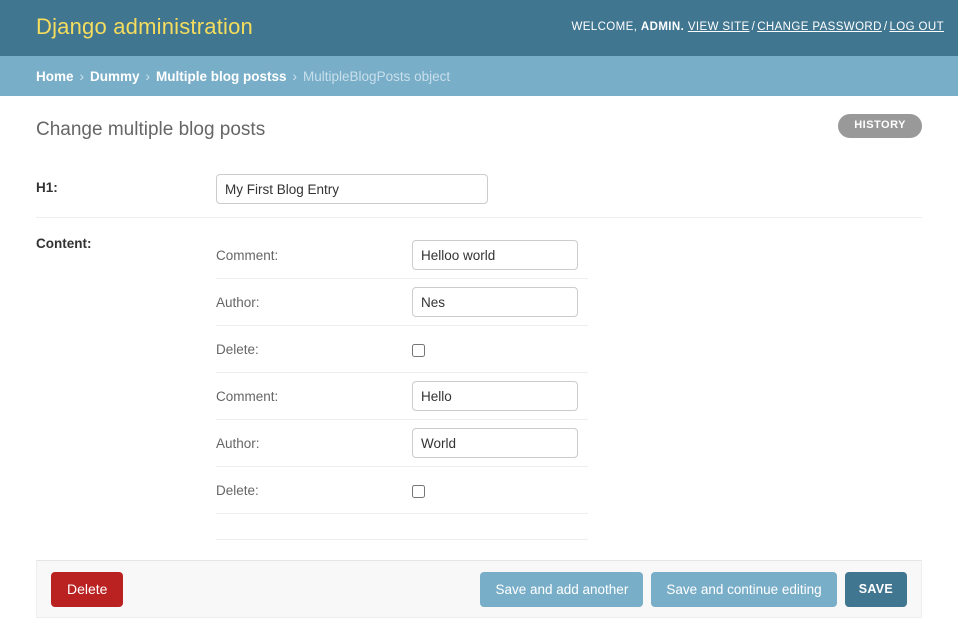  I want to click on save-and-add-another-button: Save and add another, so click(562, 589).